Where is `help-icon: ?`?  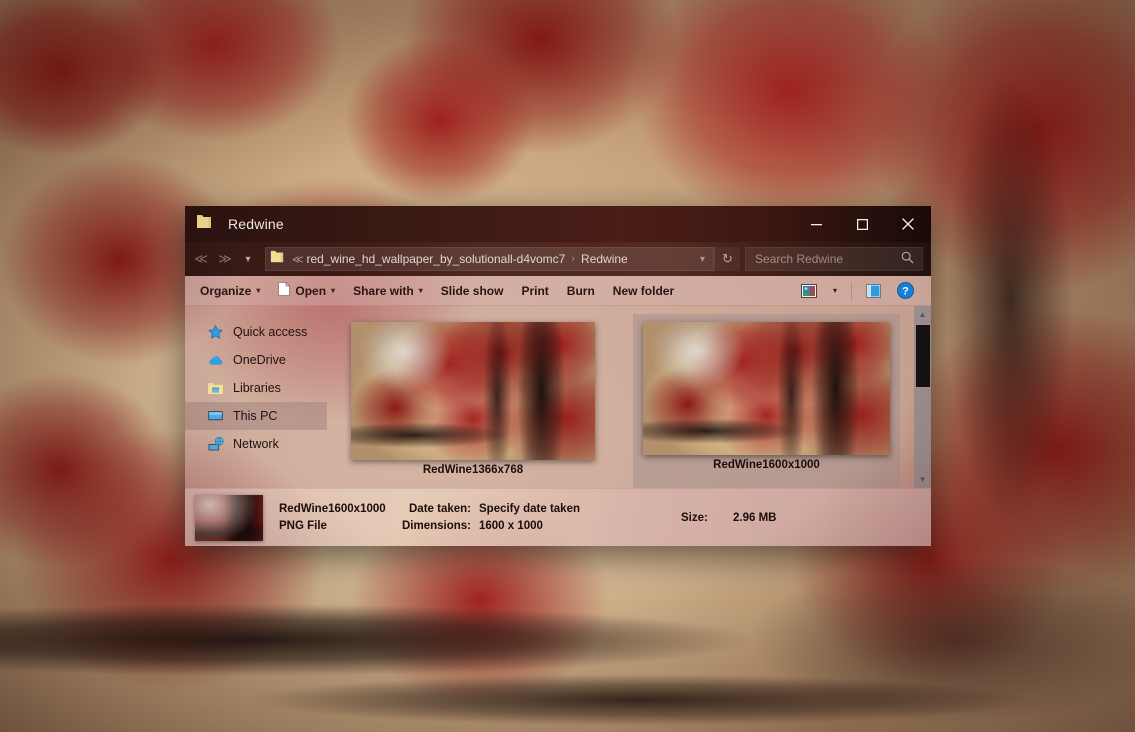 help-icon: ? is located at coordinates (905, 291).